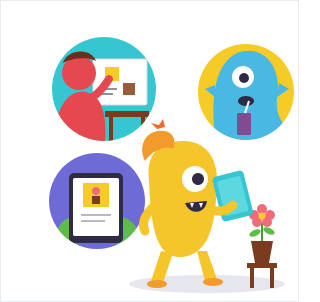  What do you see at coordinates (183, 199) in the screenshot?
I see `yellow-monster-body` at bounding box center [183, 199].